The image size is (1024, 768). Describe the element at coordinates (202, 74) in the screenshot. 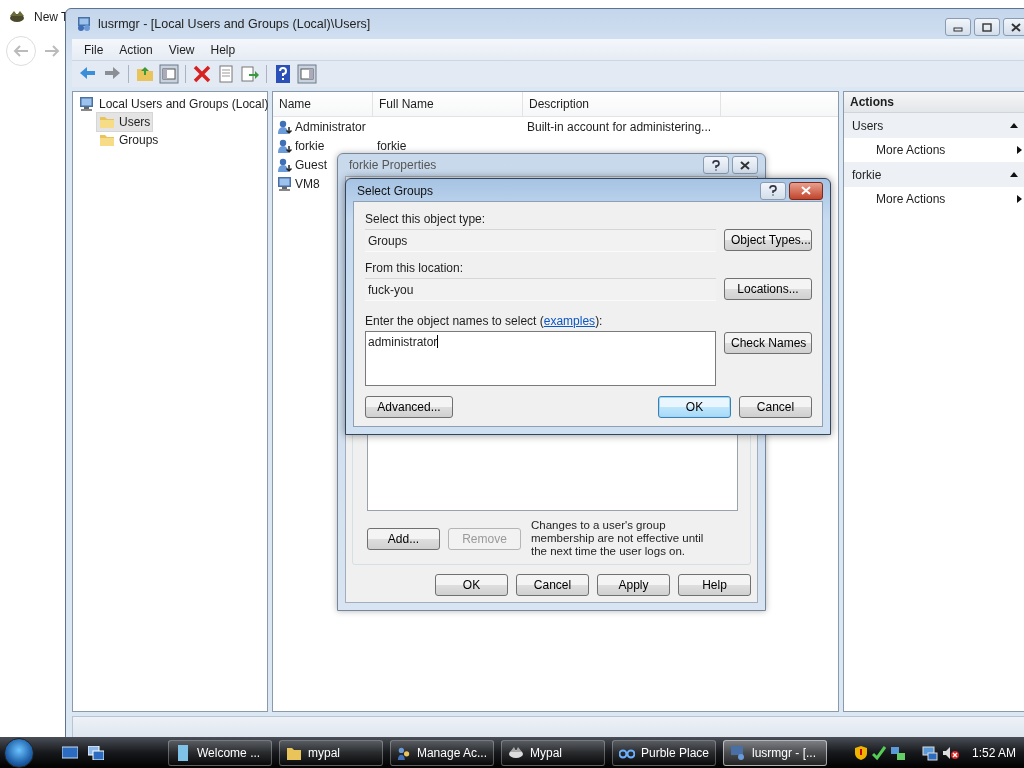

I see `delete-icon` at that location.